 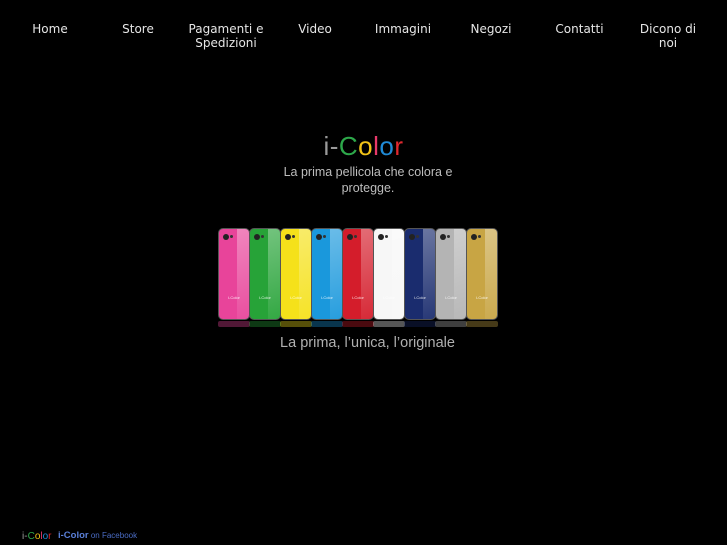 I want to click on nav-negozi: Negozi, so click(x=491, y=29).